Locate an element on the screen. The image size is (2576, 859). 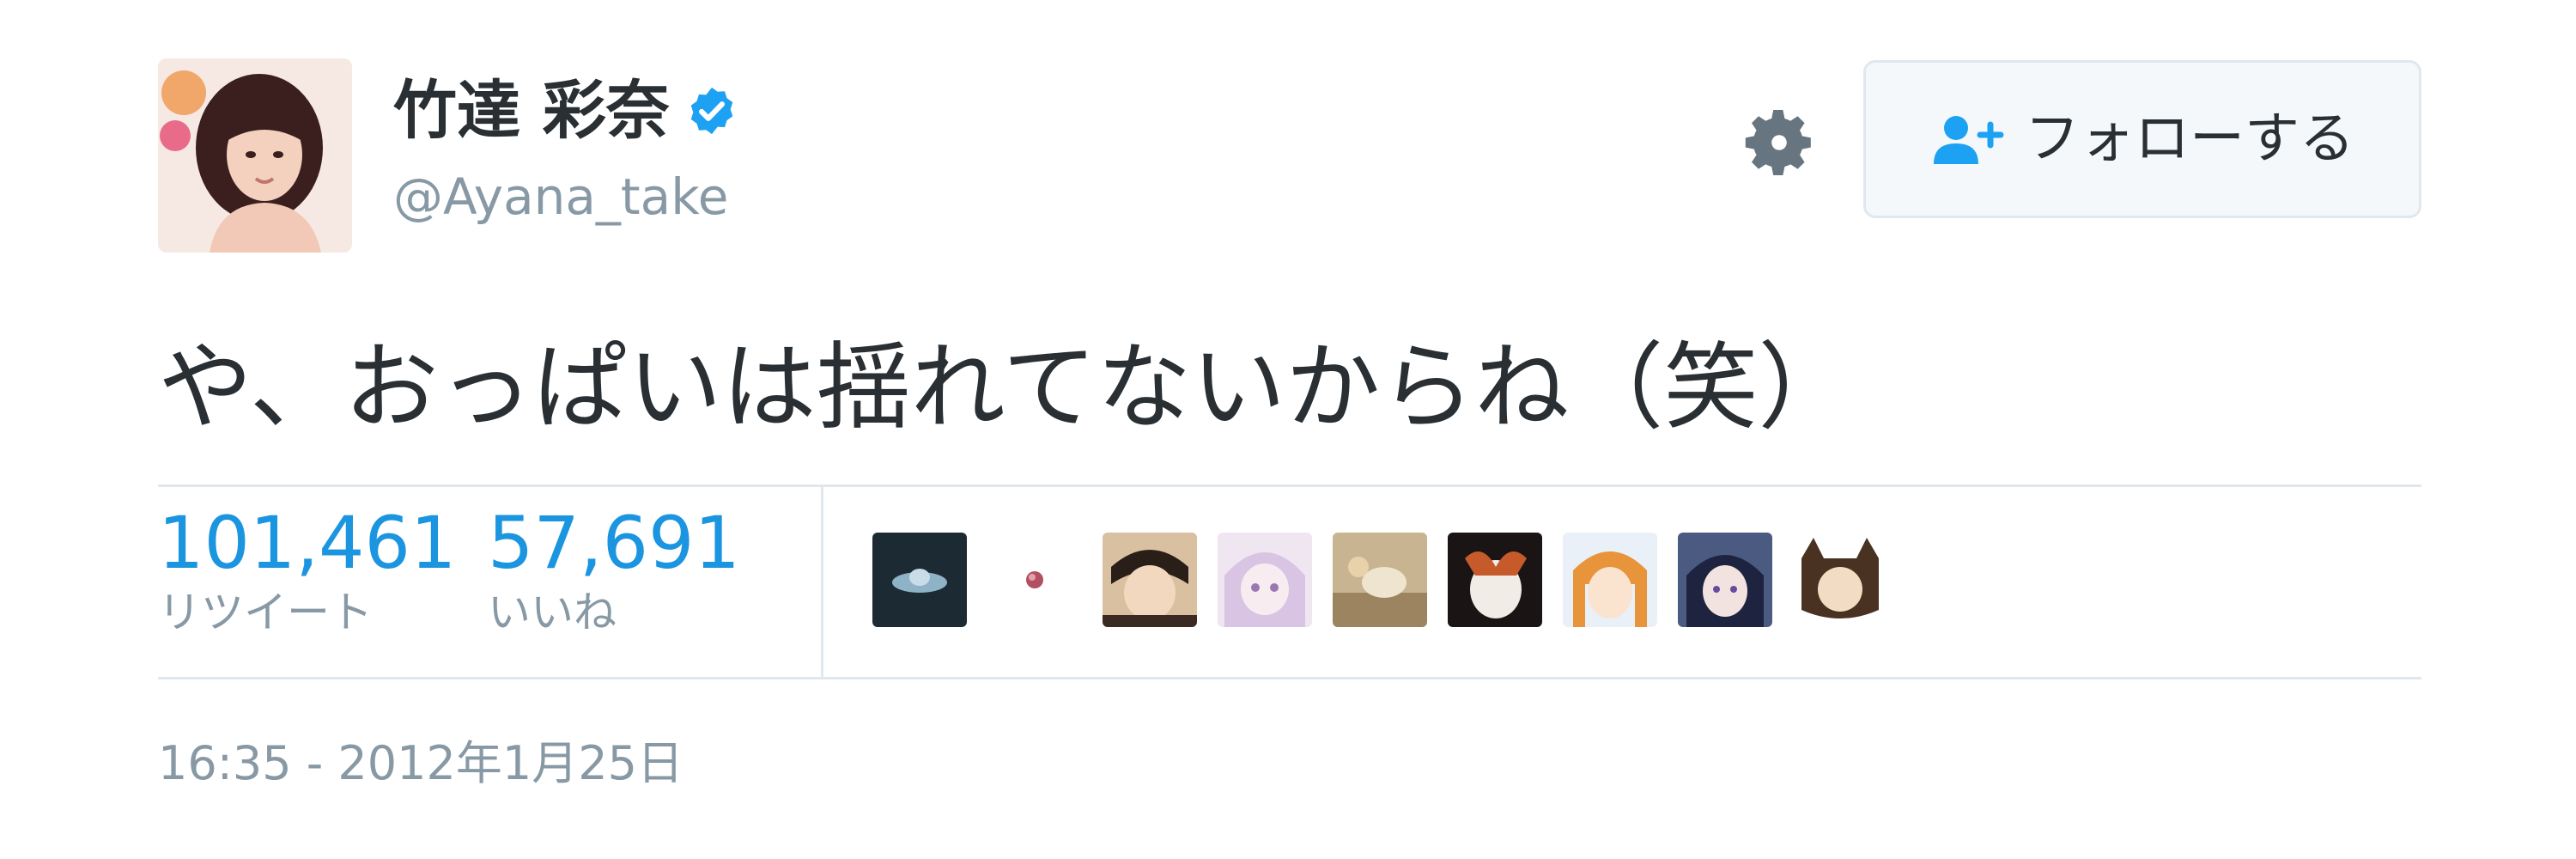
like-label: いいね is located at coordinates (552, 613).